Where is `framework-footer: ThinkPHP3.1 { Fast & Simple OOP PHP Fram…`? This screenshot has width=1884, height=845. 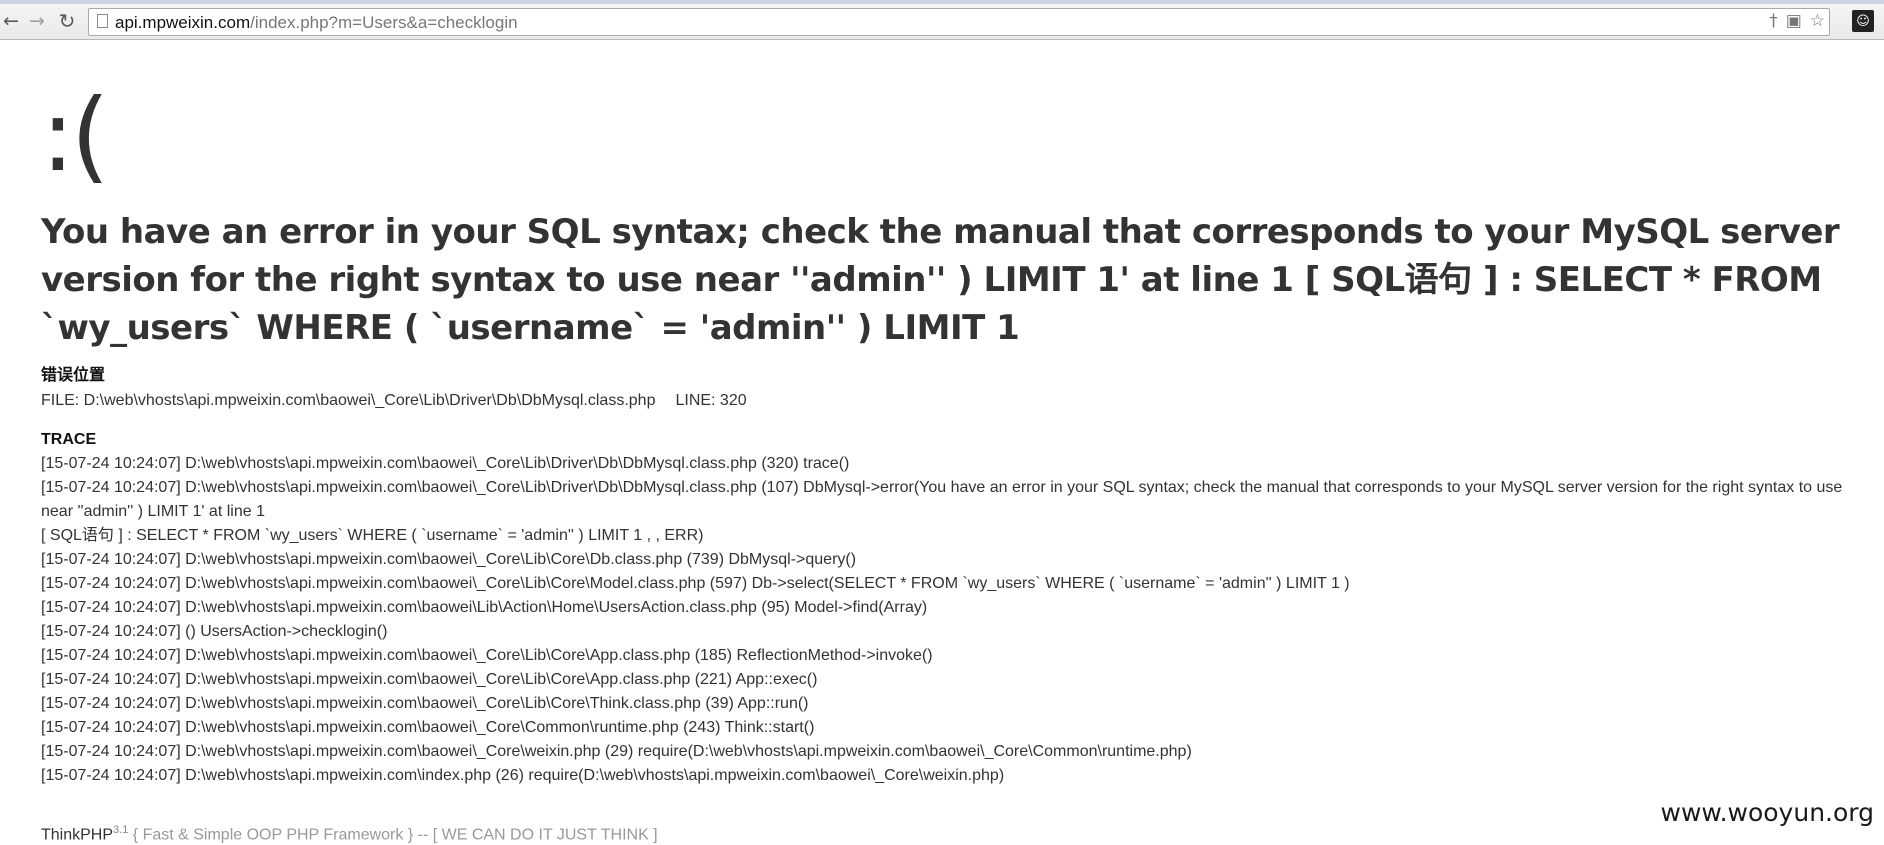
framework-footer: ThinkPHP3.1 { Fast & Simple OOP PHP Fram… is located at coordinates (349, 832).